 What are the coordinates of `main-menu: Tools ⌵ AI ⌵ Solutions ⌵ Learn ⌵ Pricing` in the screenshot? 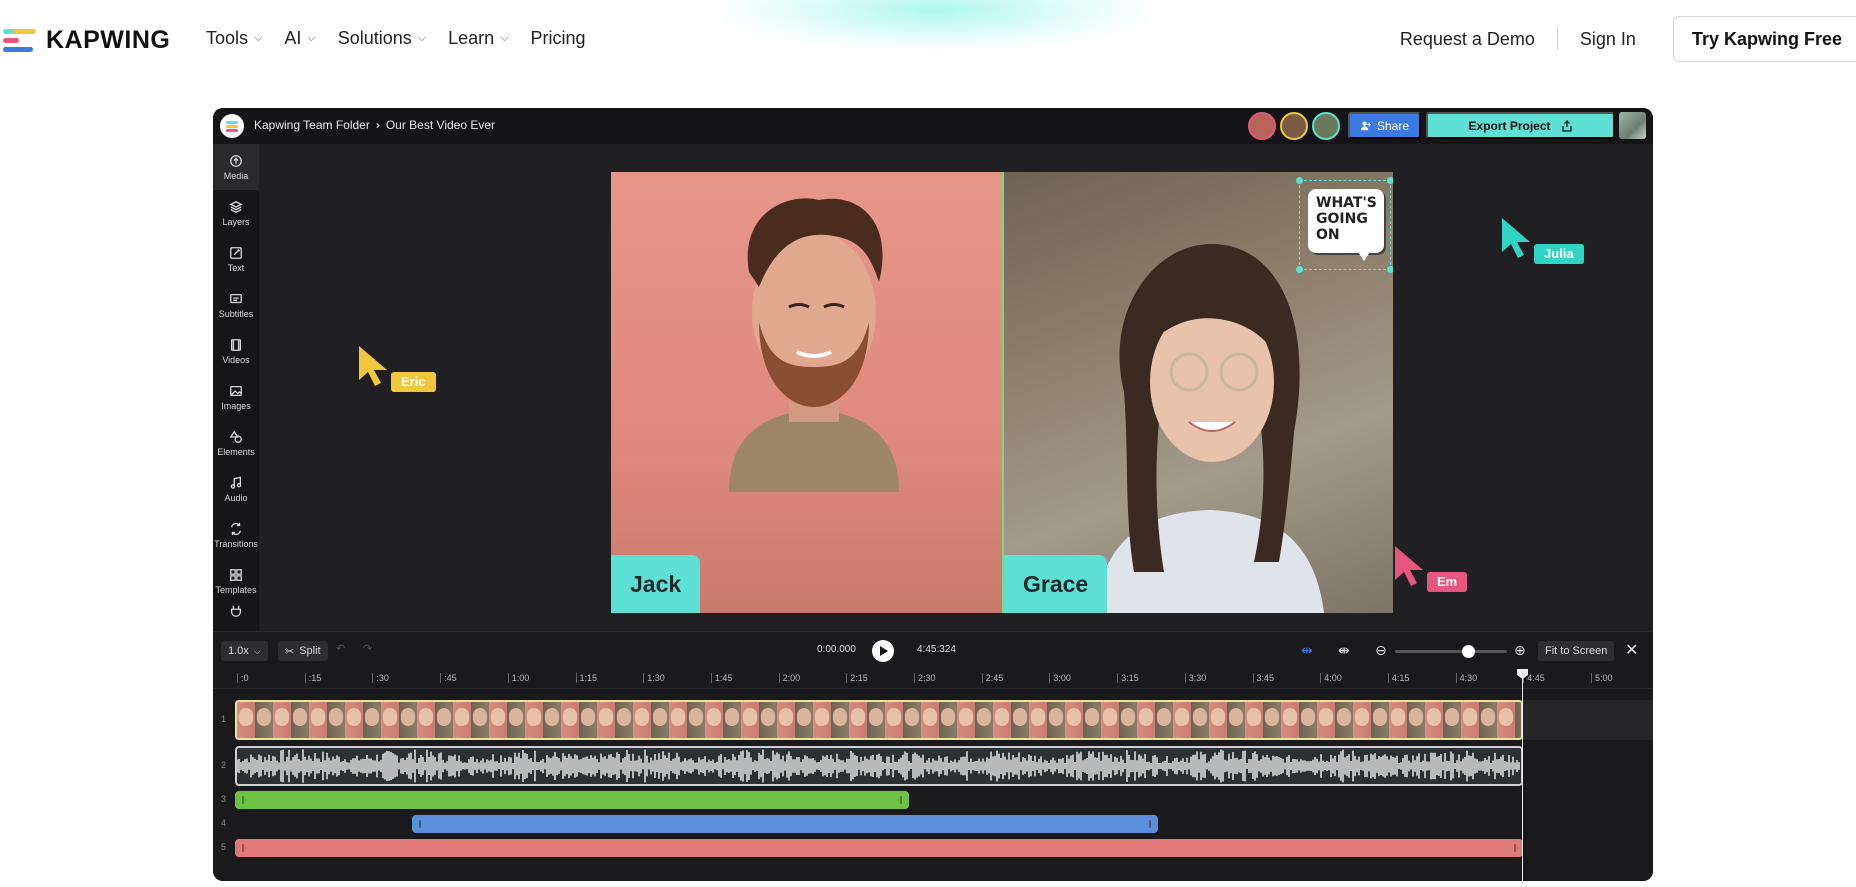 It's located at (396, 38).